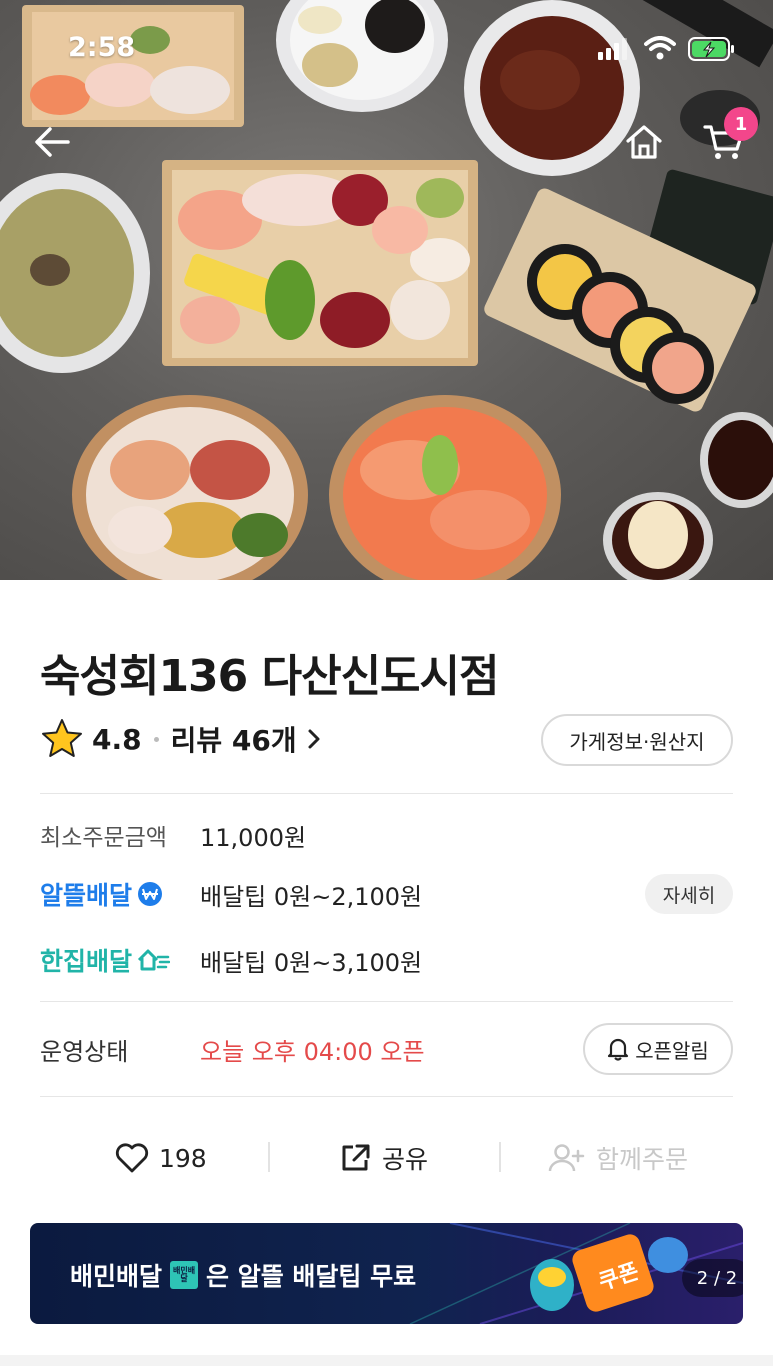 Image resolution: width=773 pixels, height=1366 pixels. What do you see at coordinates (618, 1049) in the screenshot?
I see `bell-icon` at bounding box center [618, 1049].